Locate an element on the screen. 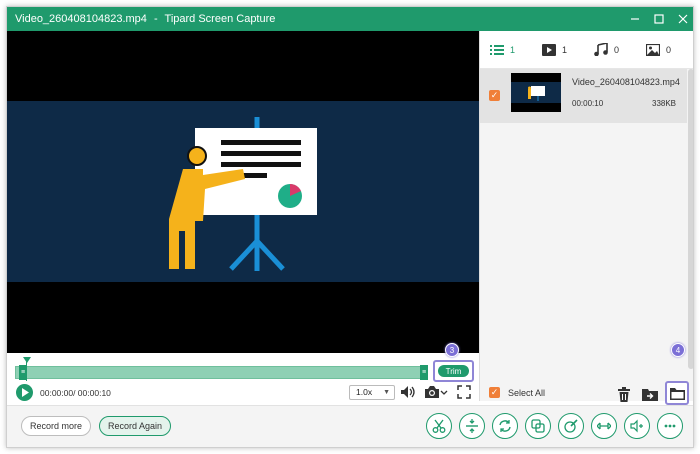  playhead-line is located at coordinates (26, 371).